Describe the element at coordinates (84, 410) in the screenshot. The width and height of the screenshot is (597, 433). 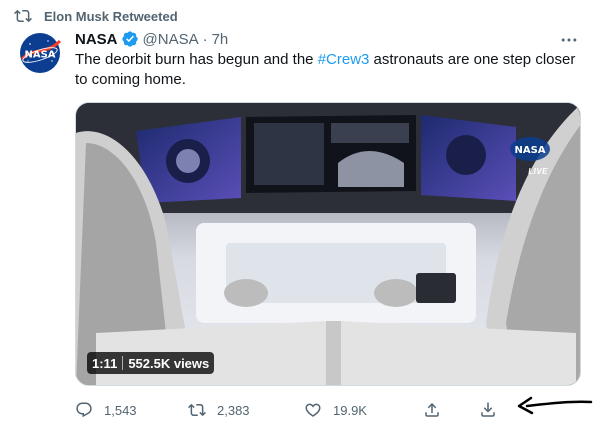
I see `reply-icon` at that location.